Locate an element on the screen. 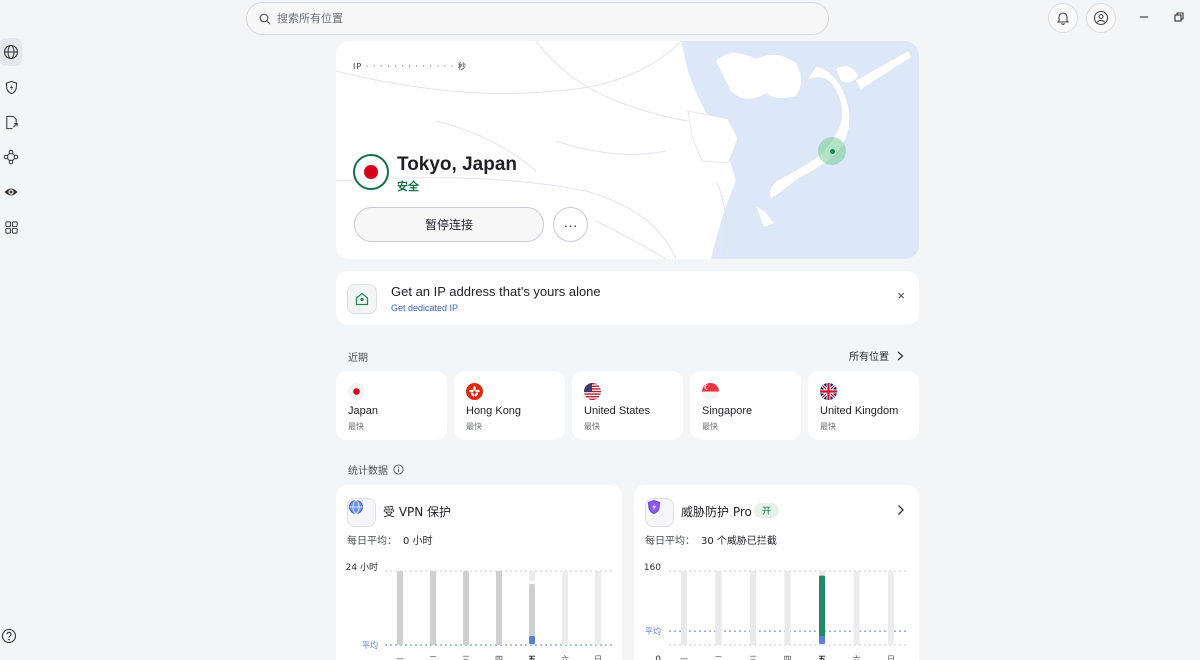 The image size is (1200, 660). minimize-icon is located at coordinates (1144, 17).